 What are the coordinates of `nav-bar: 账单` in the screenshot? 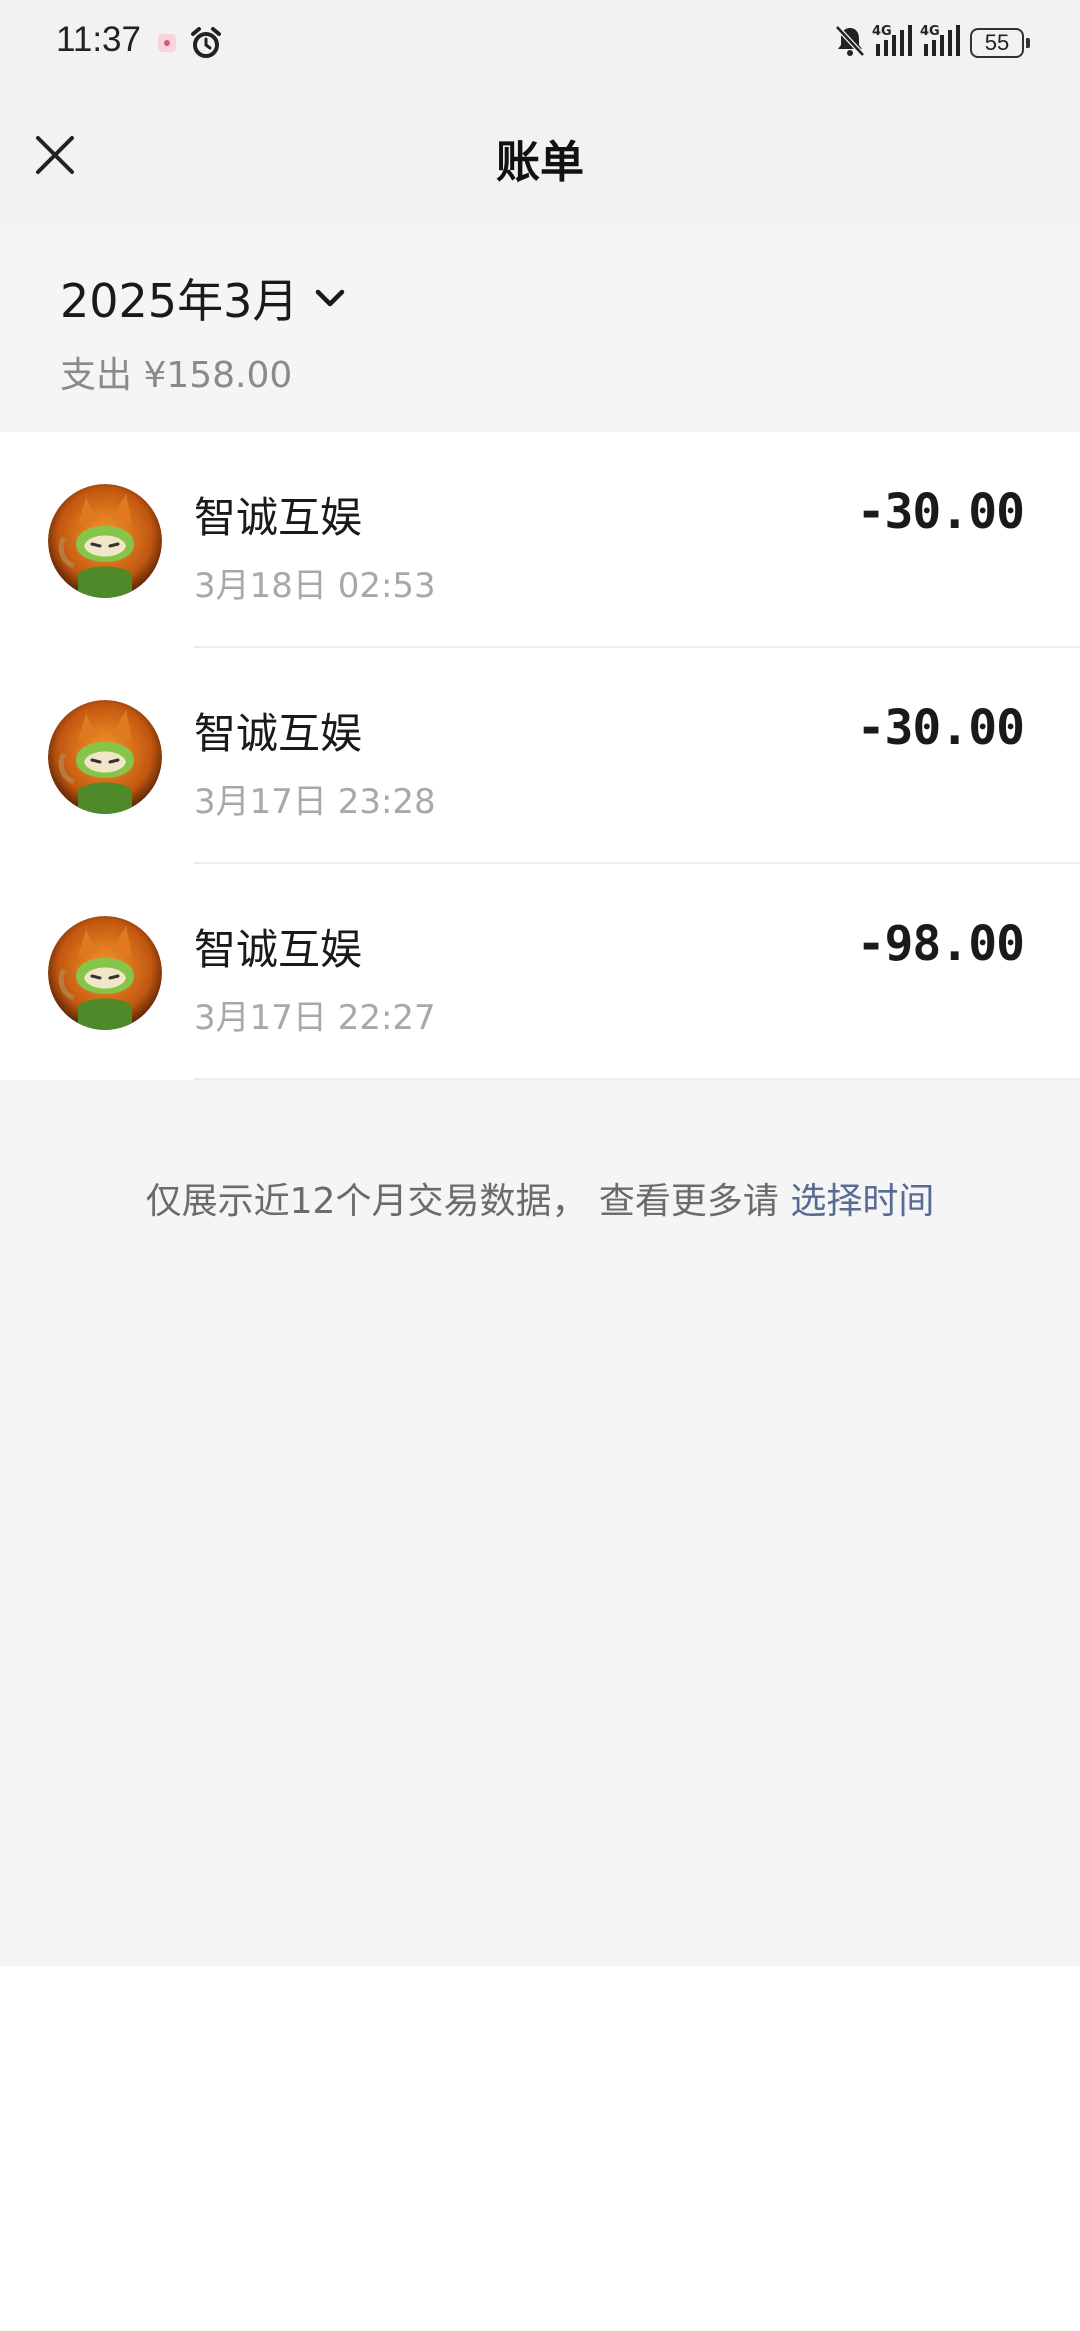 It's located at (540, 156).